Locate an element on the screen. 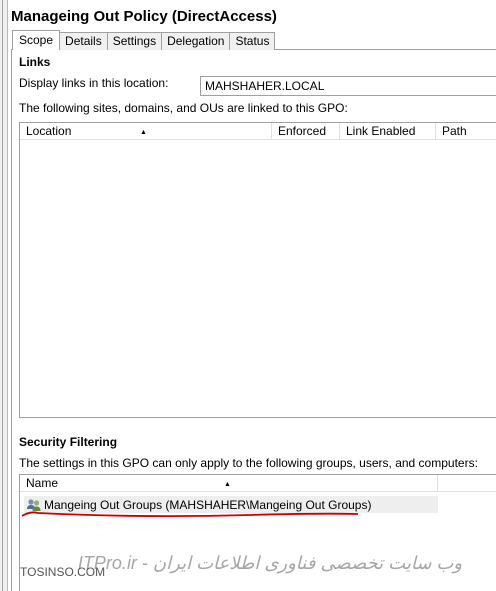 This screenshot has height=591, width=496. tab-scope: Scope is located at coordinates (36, 40).